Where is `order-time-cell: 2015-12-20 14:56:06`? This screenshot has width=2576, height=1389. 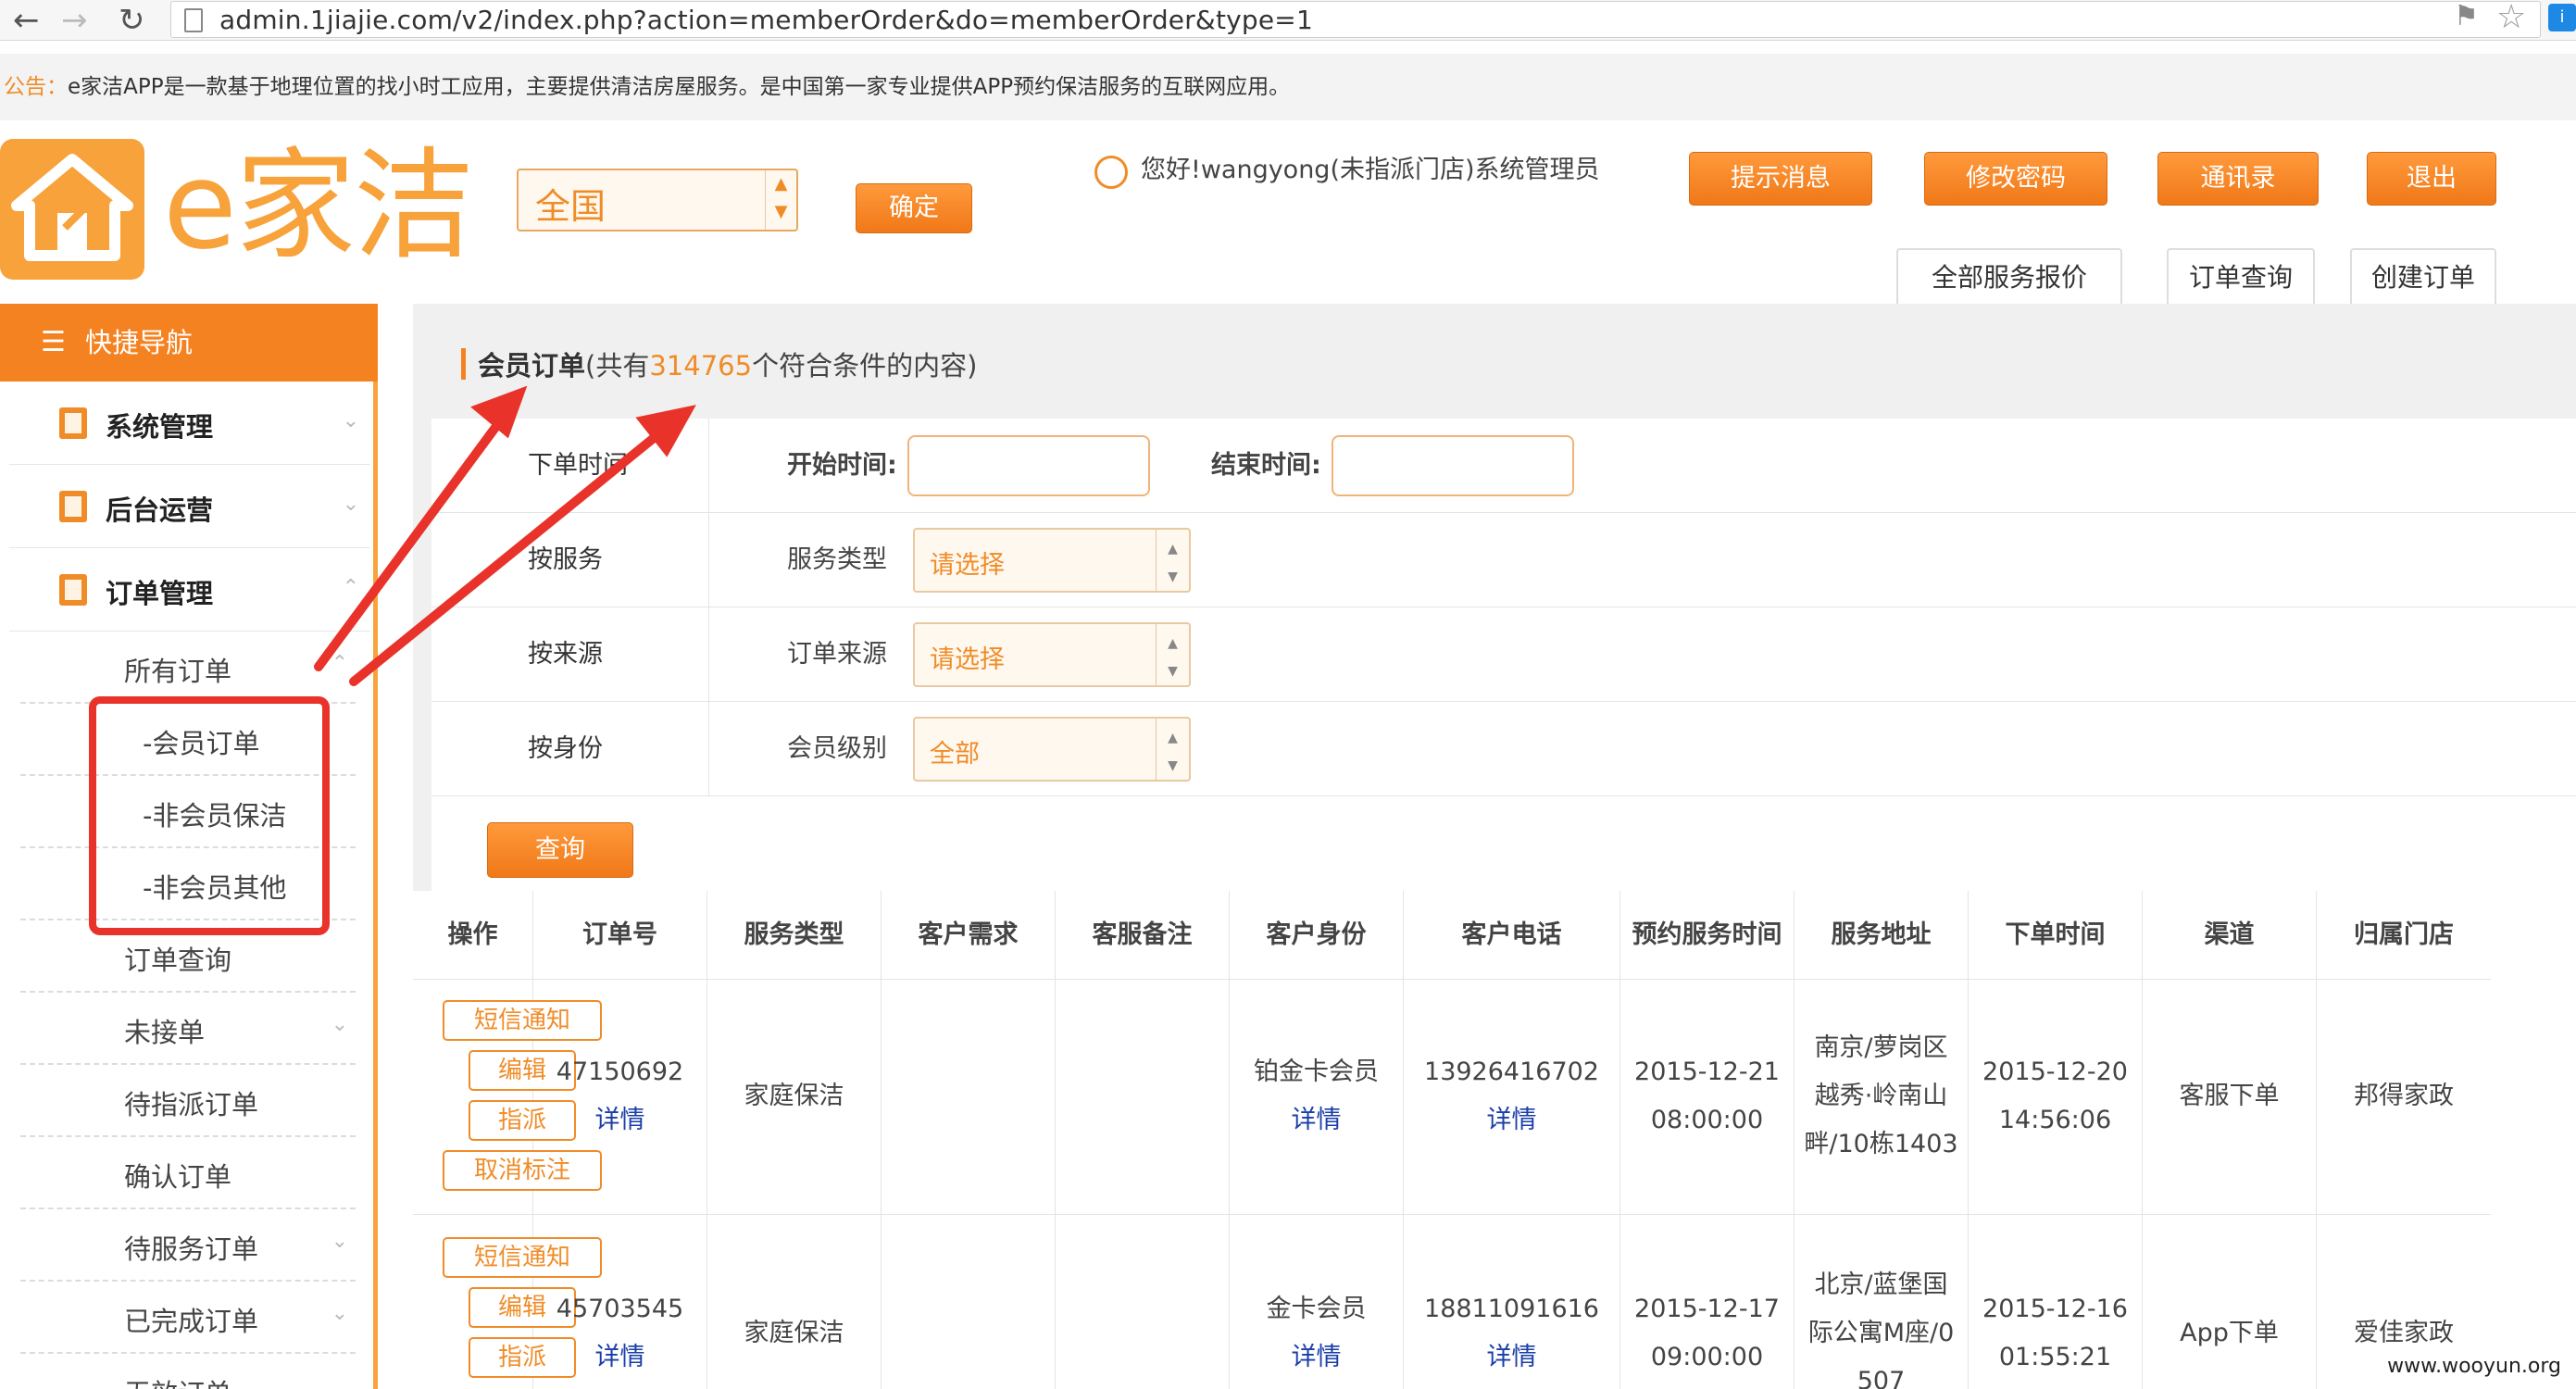 order-time-cell: 2015-12-20 14:56:06 is located at coordinates (2056, 1097).